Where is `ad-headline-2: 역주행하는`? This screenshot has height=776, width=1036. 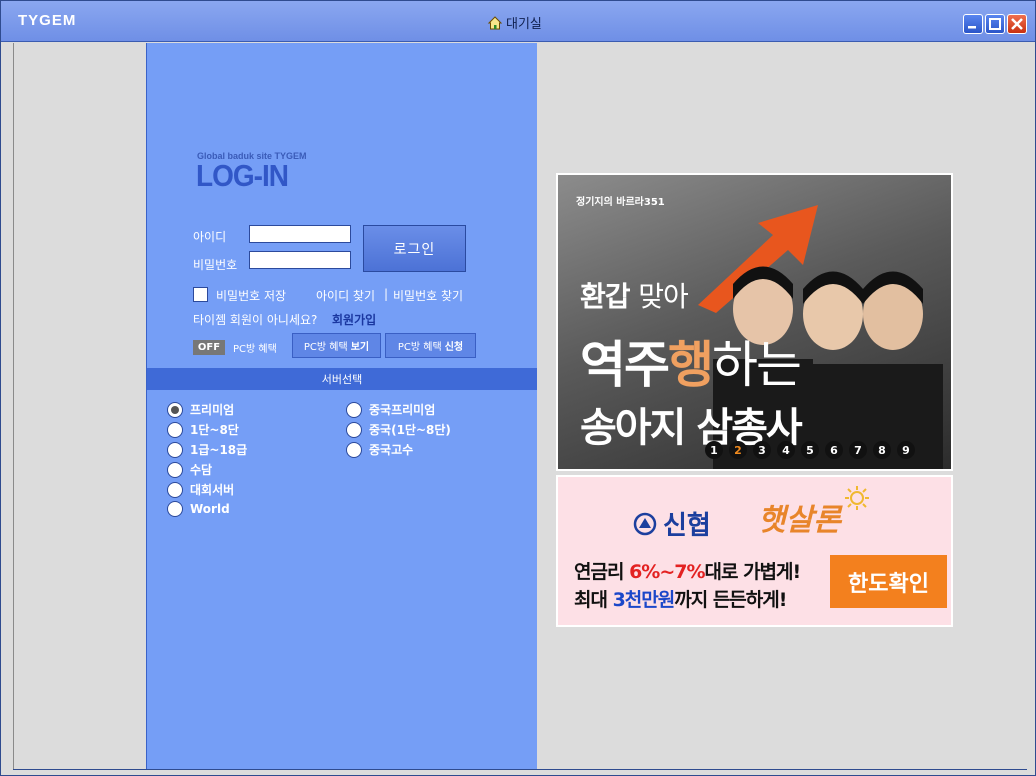 ad-headline-2: 역주행하는 is located at coordinates (691, 361).